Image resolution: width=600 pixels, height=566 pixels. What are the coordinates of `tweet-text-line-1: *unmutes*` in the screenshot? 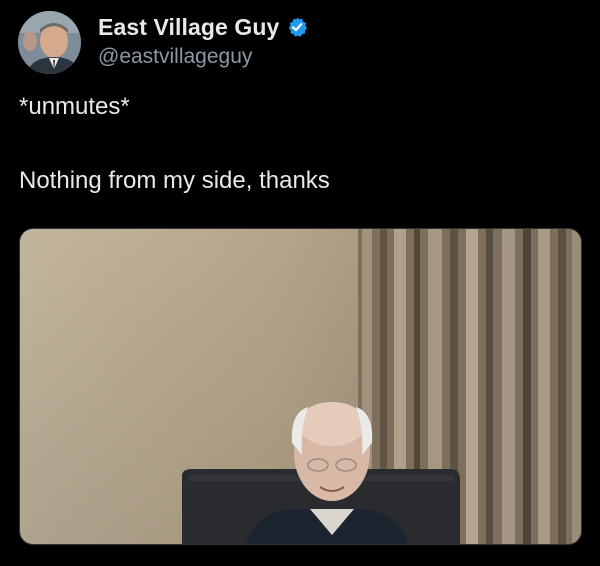 It's located at (74, 106).